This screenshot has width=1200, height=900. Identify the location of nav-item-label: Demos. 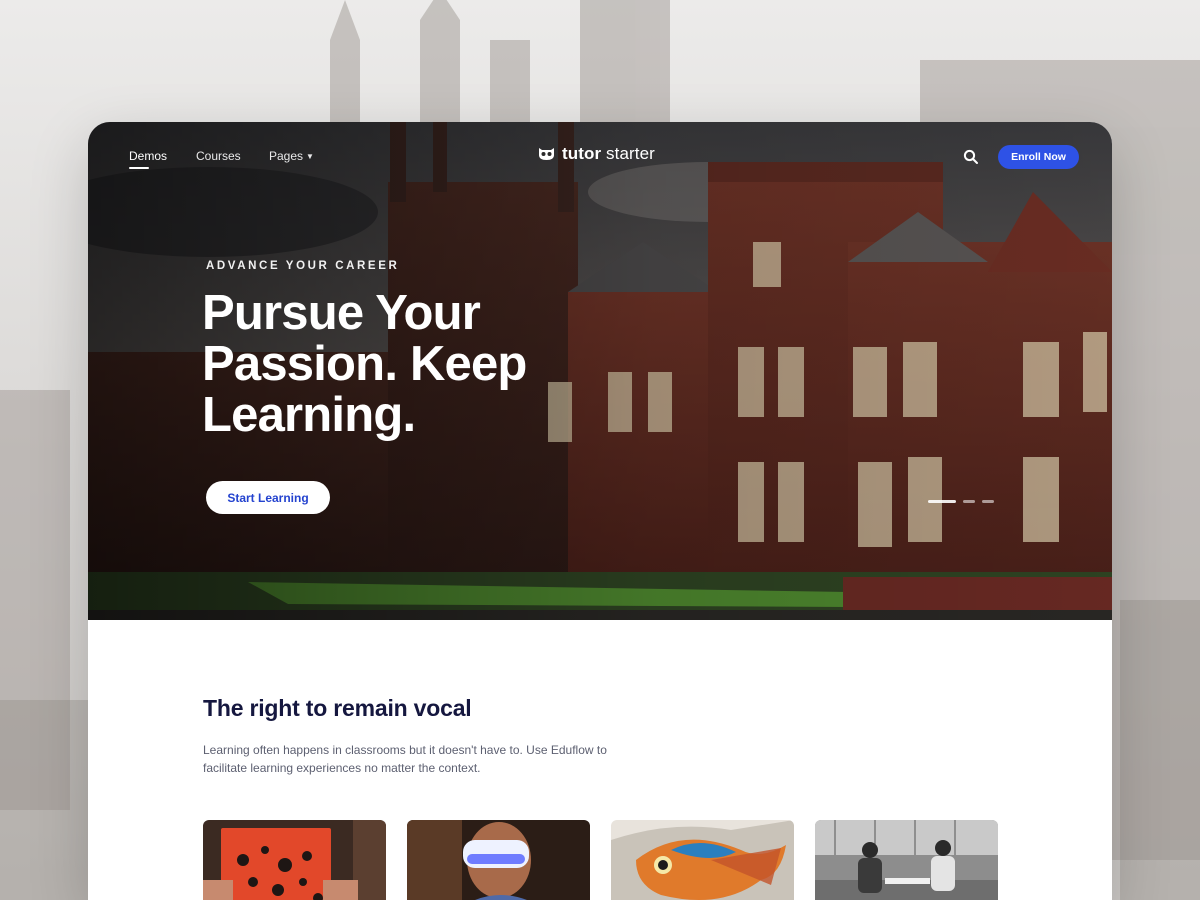
(148, 156).